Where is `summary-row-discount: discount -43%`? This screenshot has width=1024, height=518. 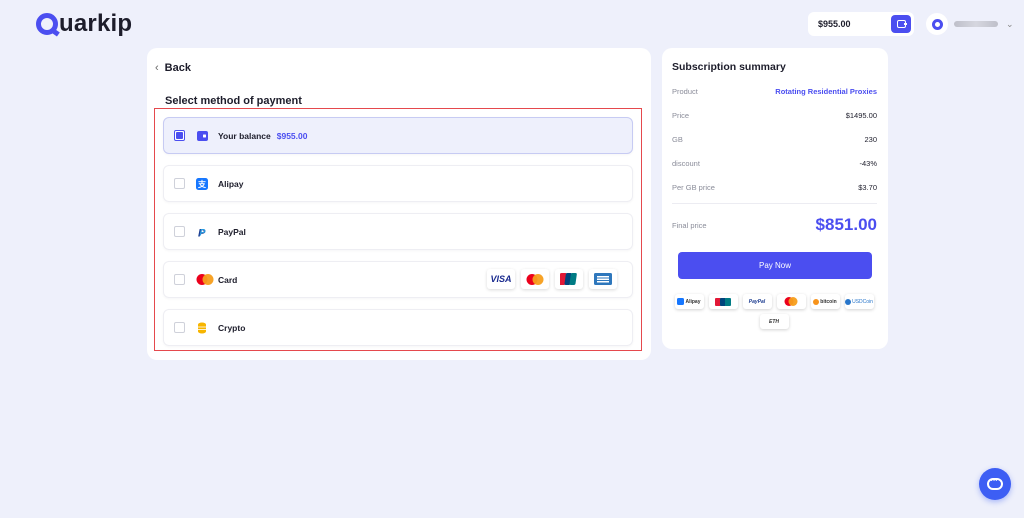
summary-row-discount: discount -43% is located at coordinates (774, 163).